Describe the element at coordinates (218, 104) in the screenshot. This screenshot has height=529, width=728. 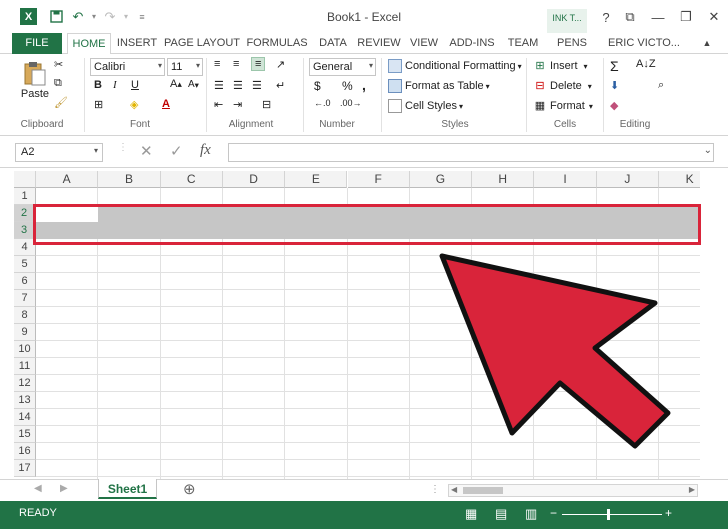
I see `decrease-indent-icon: ⇤` at that location.